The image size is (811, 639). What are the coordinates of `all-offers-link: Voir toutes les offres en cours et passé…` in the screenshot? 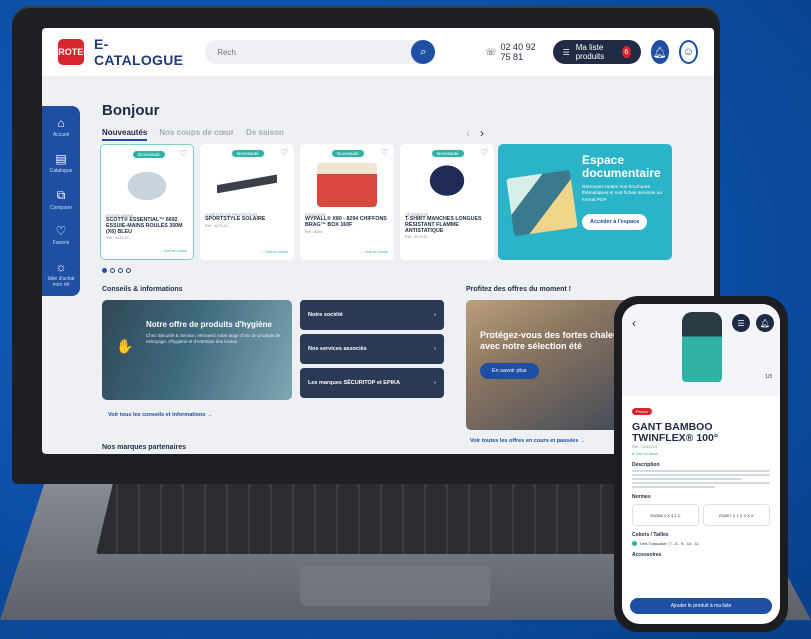 It's located at (527, 441).